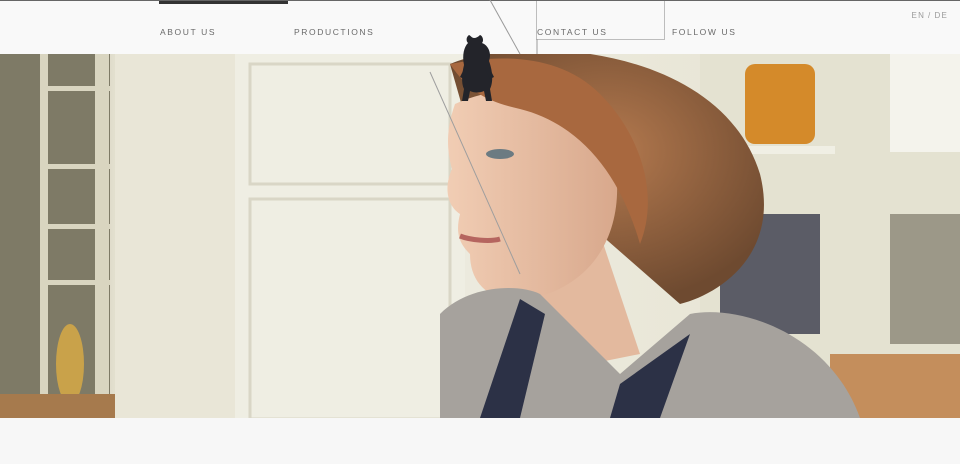 This screenshot has height=464, width=960. Describe the element at coordinates (334, 32) in the screenshot. I see `nav-productions: PRODUCTIONS` at that location.